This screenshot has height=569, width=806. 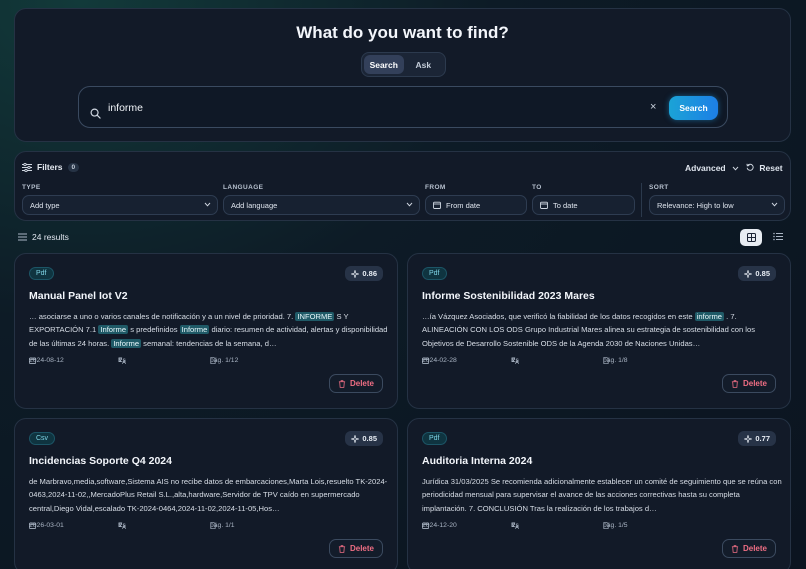 I want to click on search-highlight: informe, so click(x=709, y=316).